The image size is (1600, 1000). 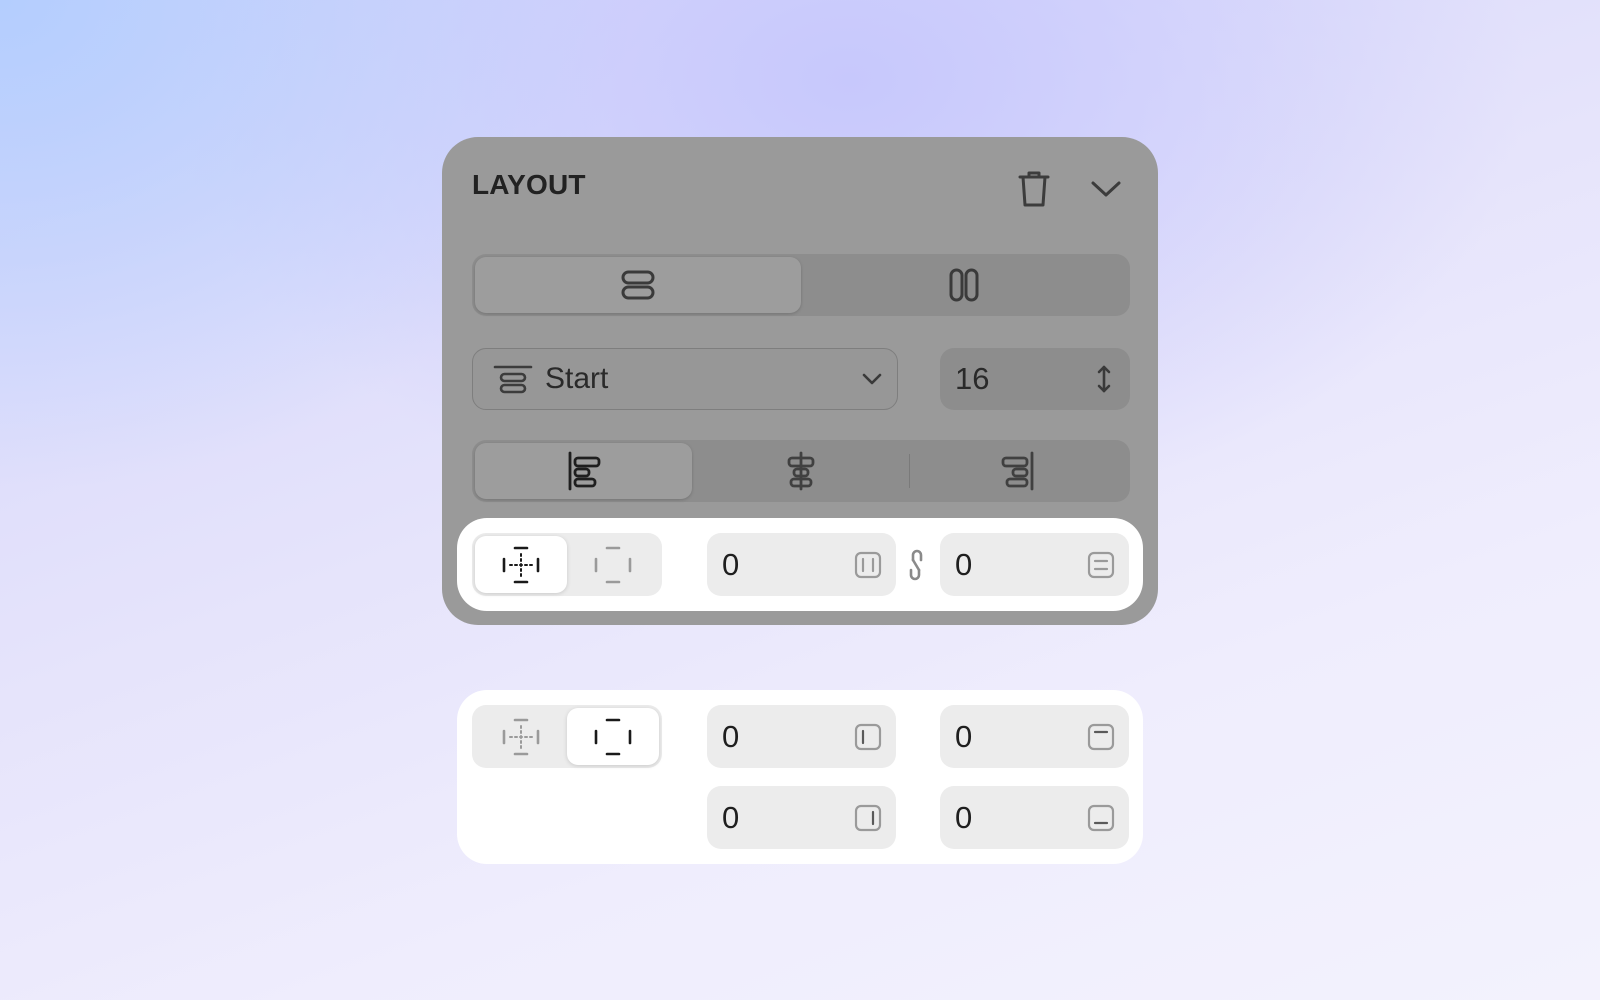 I want to click on vertical-resize-icon, so click(x=1104, y=381).